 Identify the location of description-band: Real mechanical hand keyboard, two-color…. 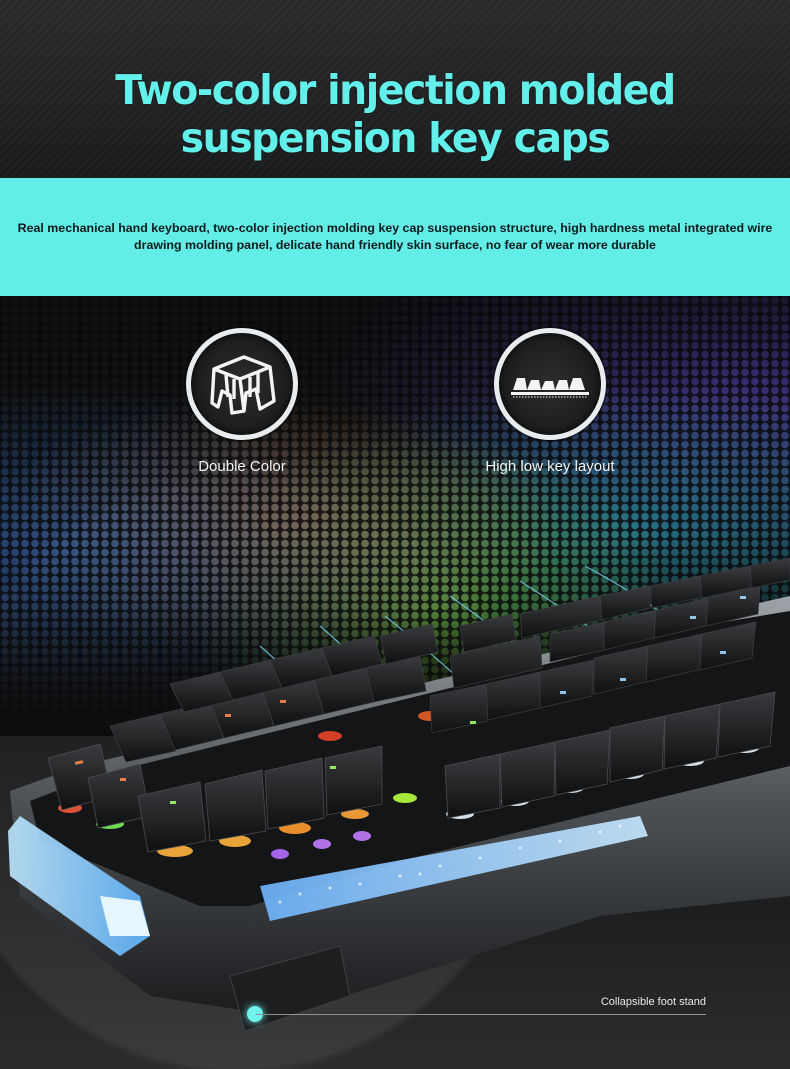
(395, 237).